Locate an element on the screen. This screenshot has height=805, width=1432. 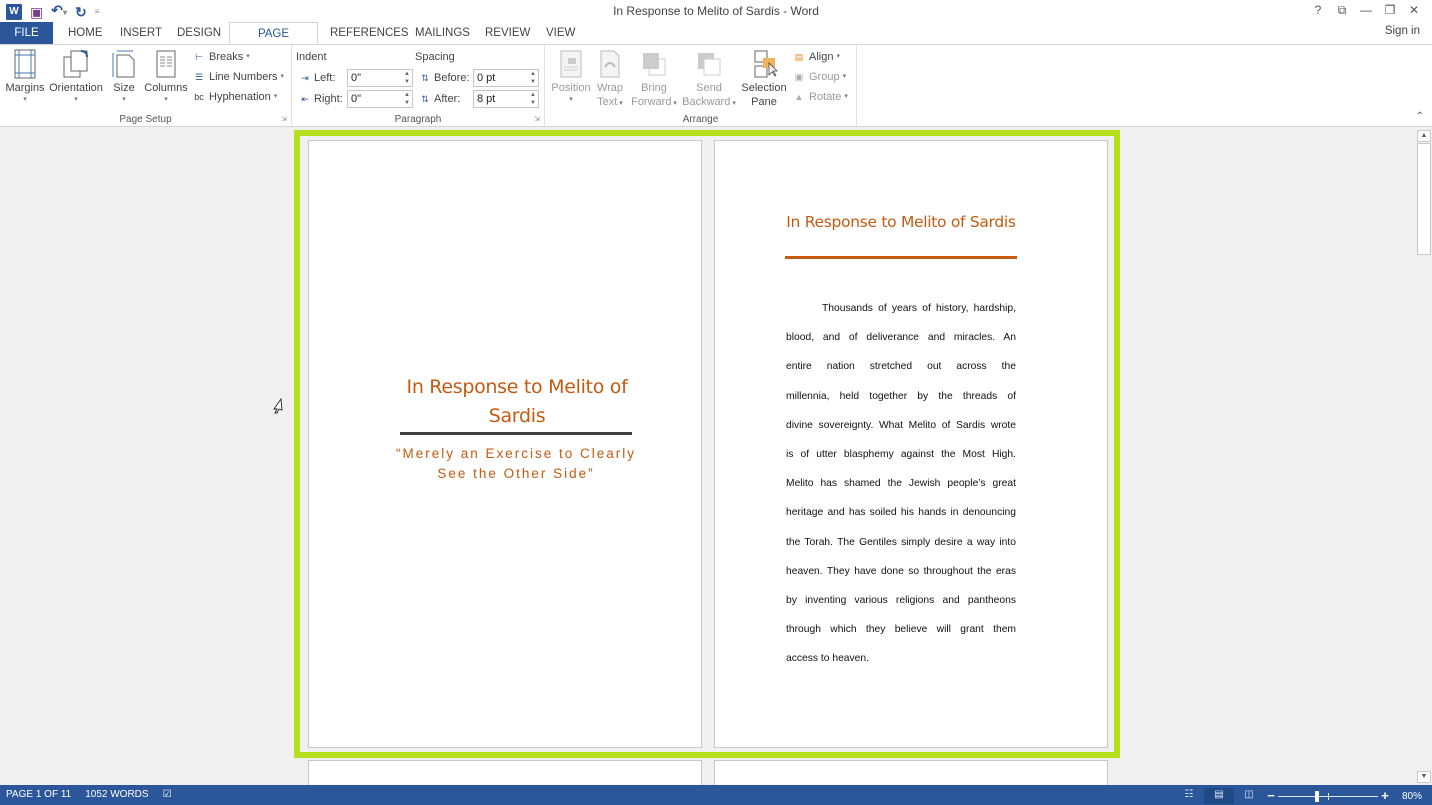
scroll-up-icon: ▲ is located at coordinates (1424, 136).